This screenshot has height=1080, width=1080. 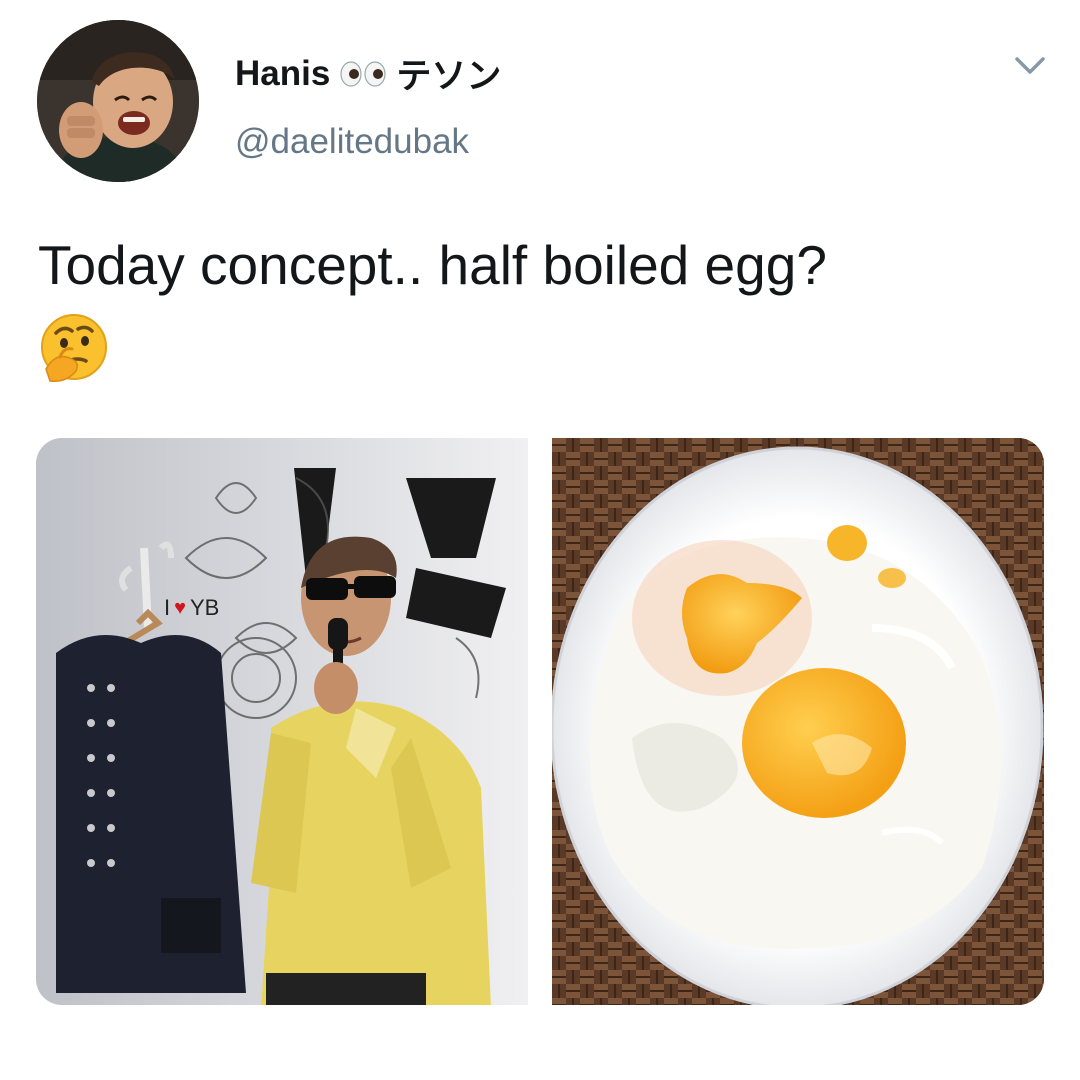 What do you see at coordinates (432, 265) in the screenshot?
I see `tweet-text: Today concept.. half boiled egg?` at bounding box center [432, 265].